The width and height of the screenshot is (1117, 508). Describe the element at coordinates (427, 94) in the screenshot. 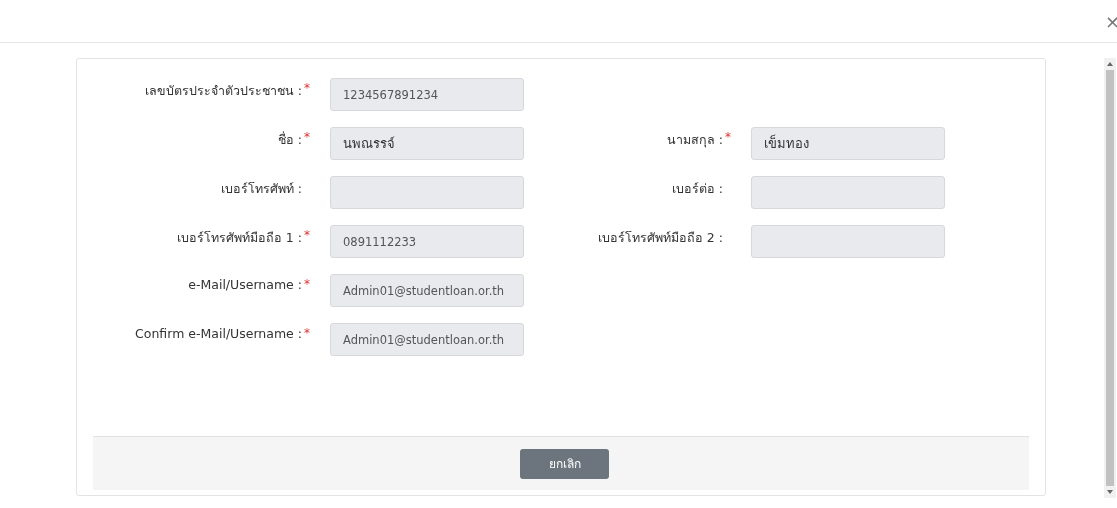

I see `text-field: 1234567891234` at that location.